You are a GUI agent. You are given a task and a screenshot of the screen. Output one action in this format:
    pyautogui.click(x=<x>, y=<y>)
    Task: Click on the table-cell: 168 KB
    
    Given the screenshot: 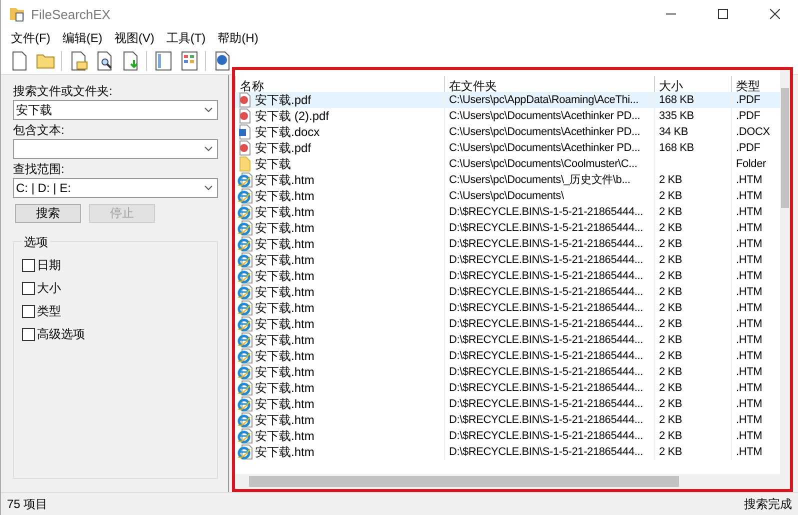 What is the action you would take?
    pyautogui.click(x=692, y=148)
    